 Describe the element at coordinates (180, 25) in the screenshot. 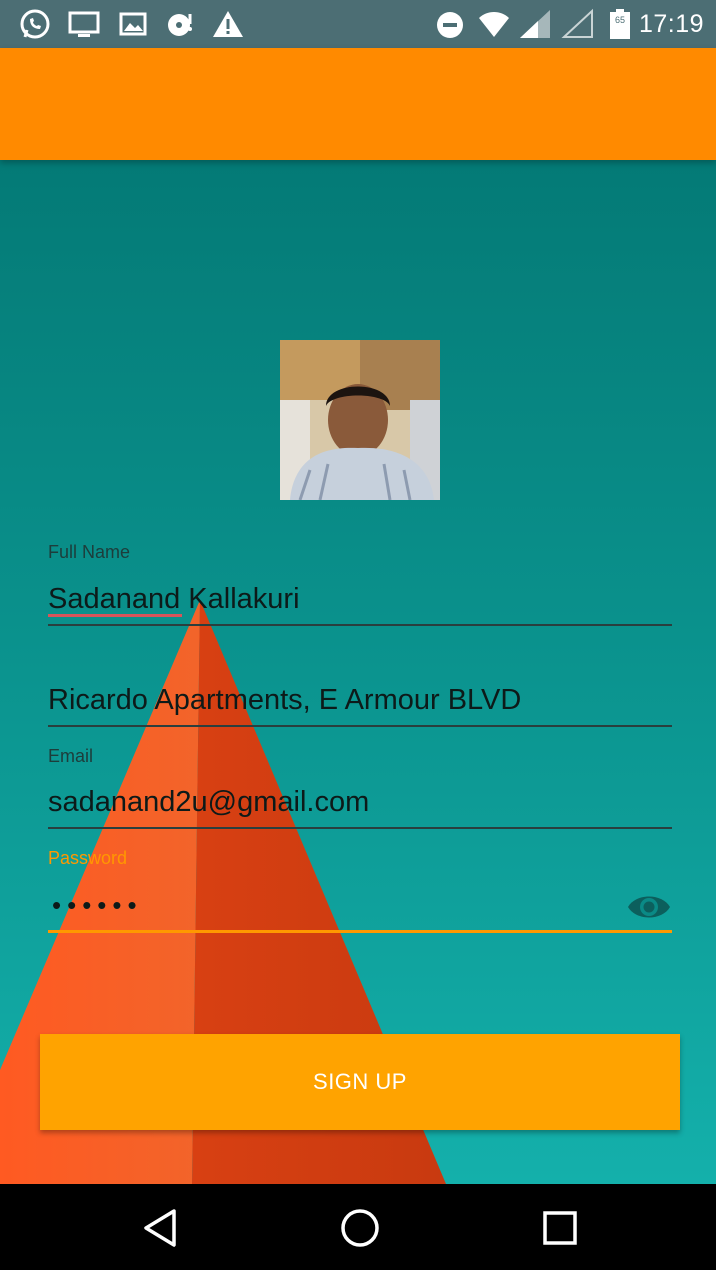

I see `sync-disc-icon` at that location.